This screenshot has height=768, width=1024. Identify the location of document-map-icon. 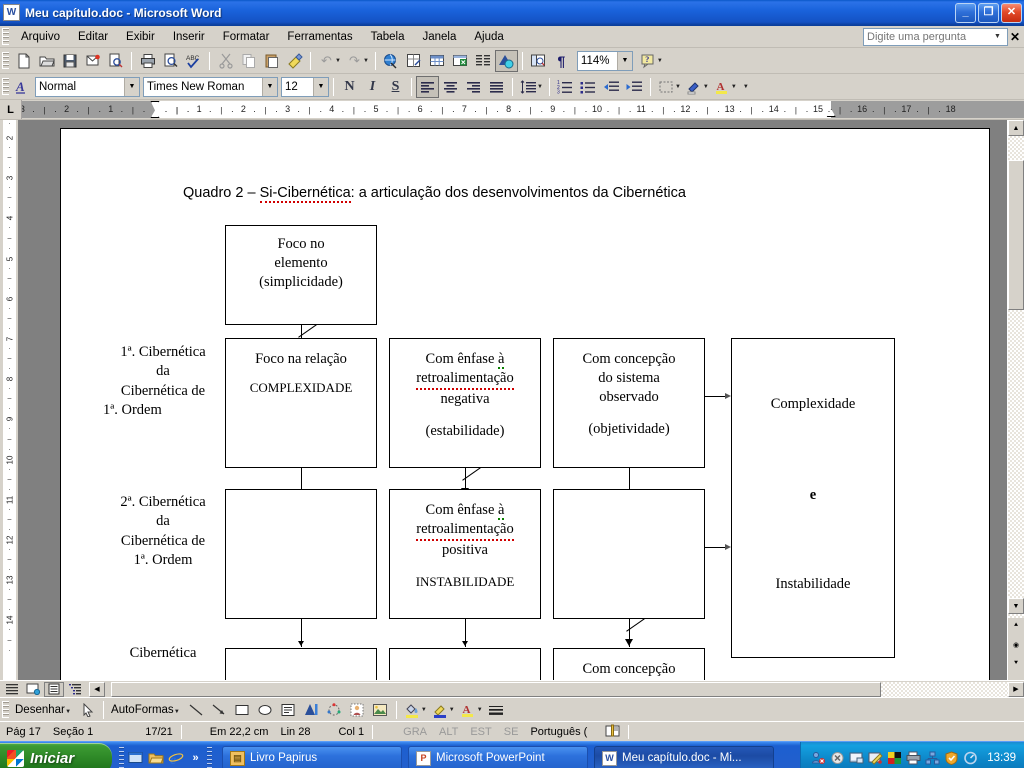
(538, 61).